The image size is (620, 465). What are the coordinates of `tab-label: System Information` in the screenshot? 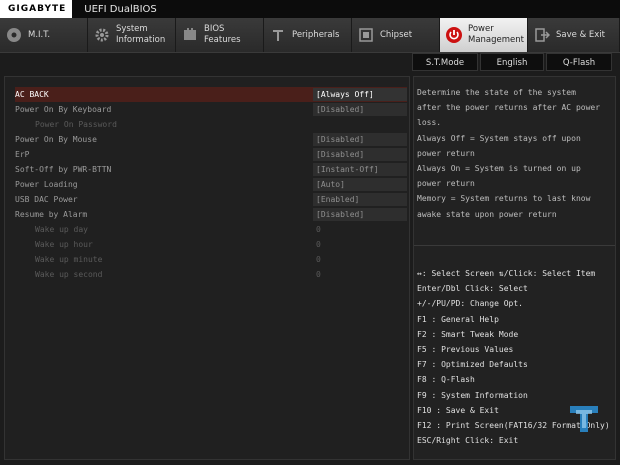 It's located at (141, 34).